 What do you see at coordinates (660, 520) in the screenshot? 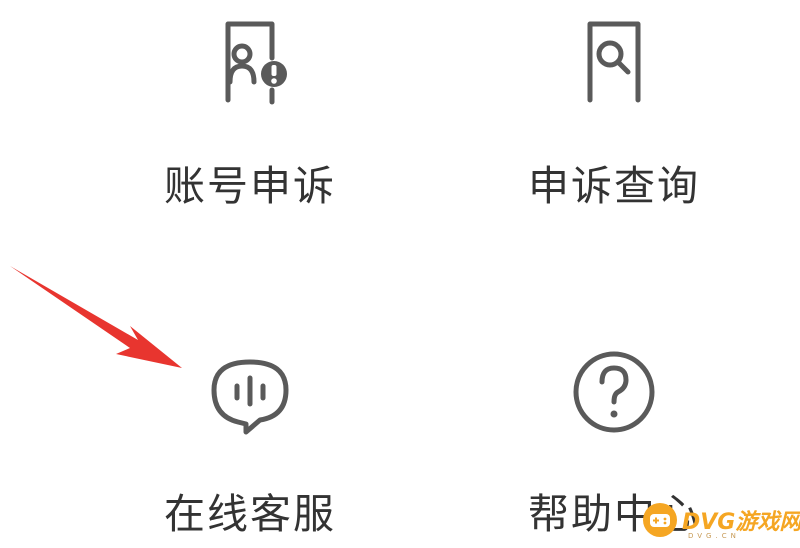
I see `gamepad-logo-icon` at bounding box center [660, 520].